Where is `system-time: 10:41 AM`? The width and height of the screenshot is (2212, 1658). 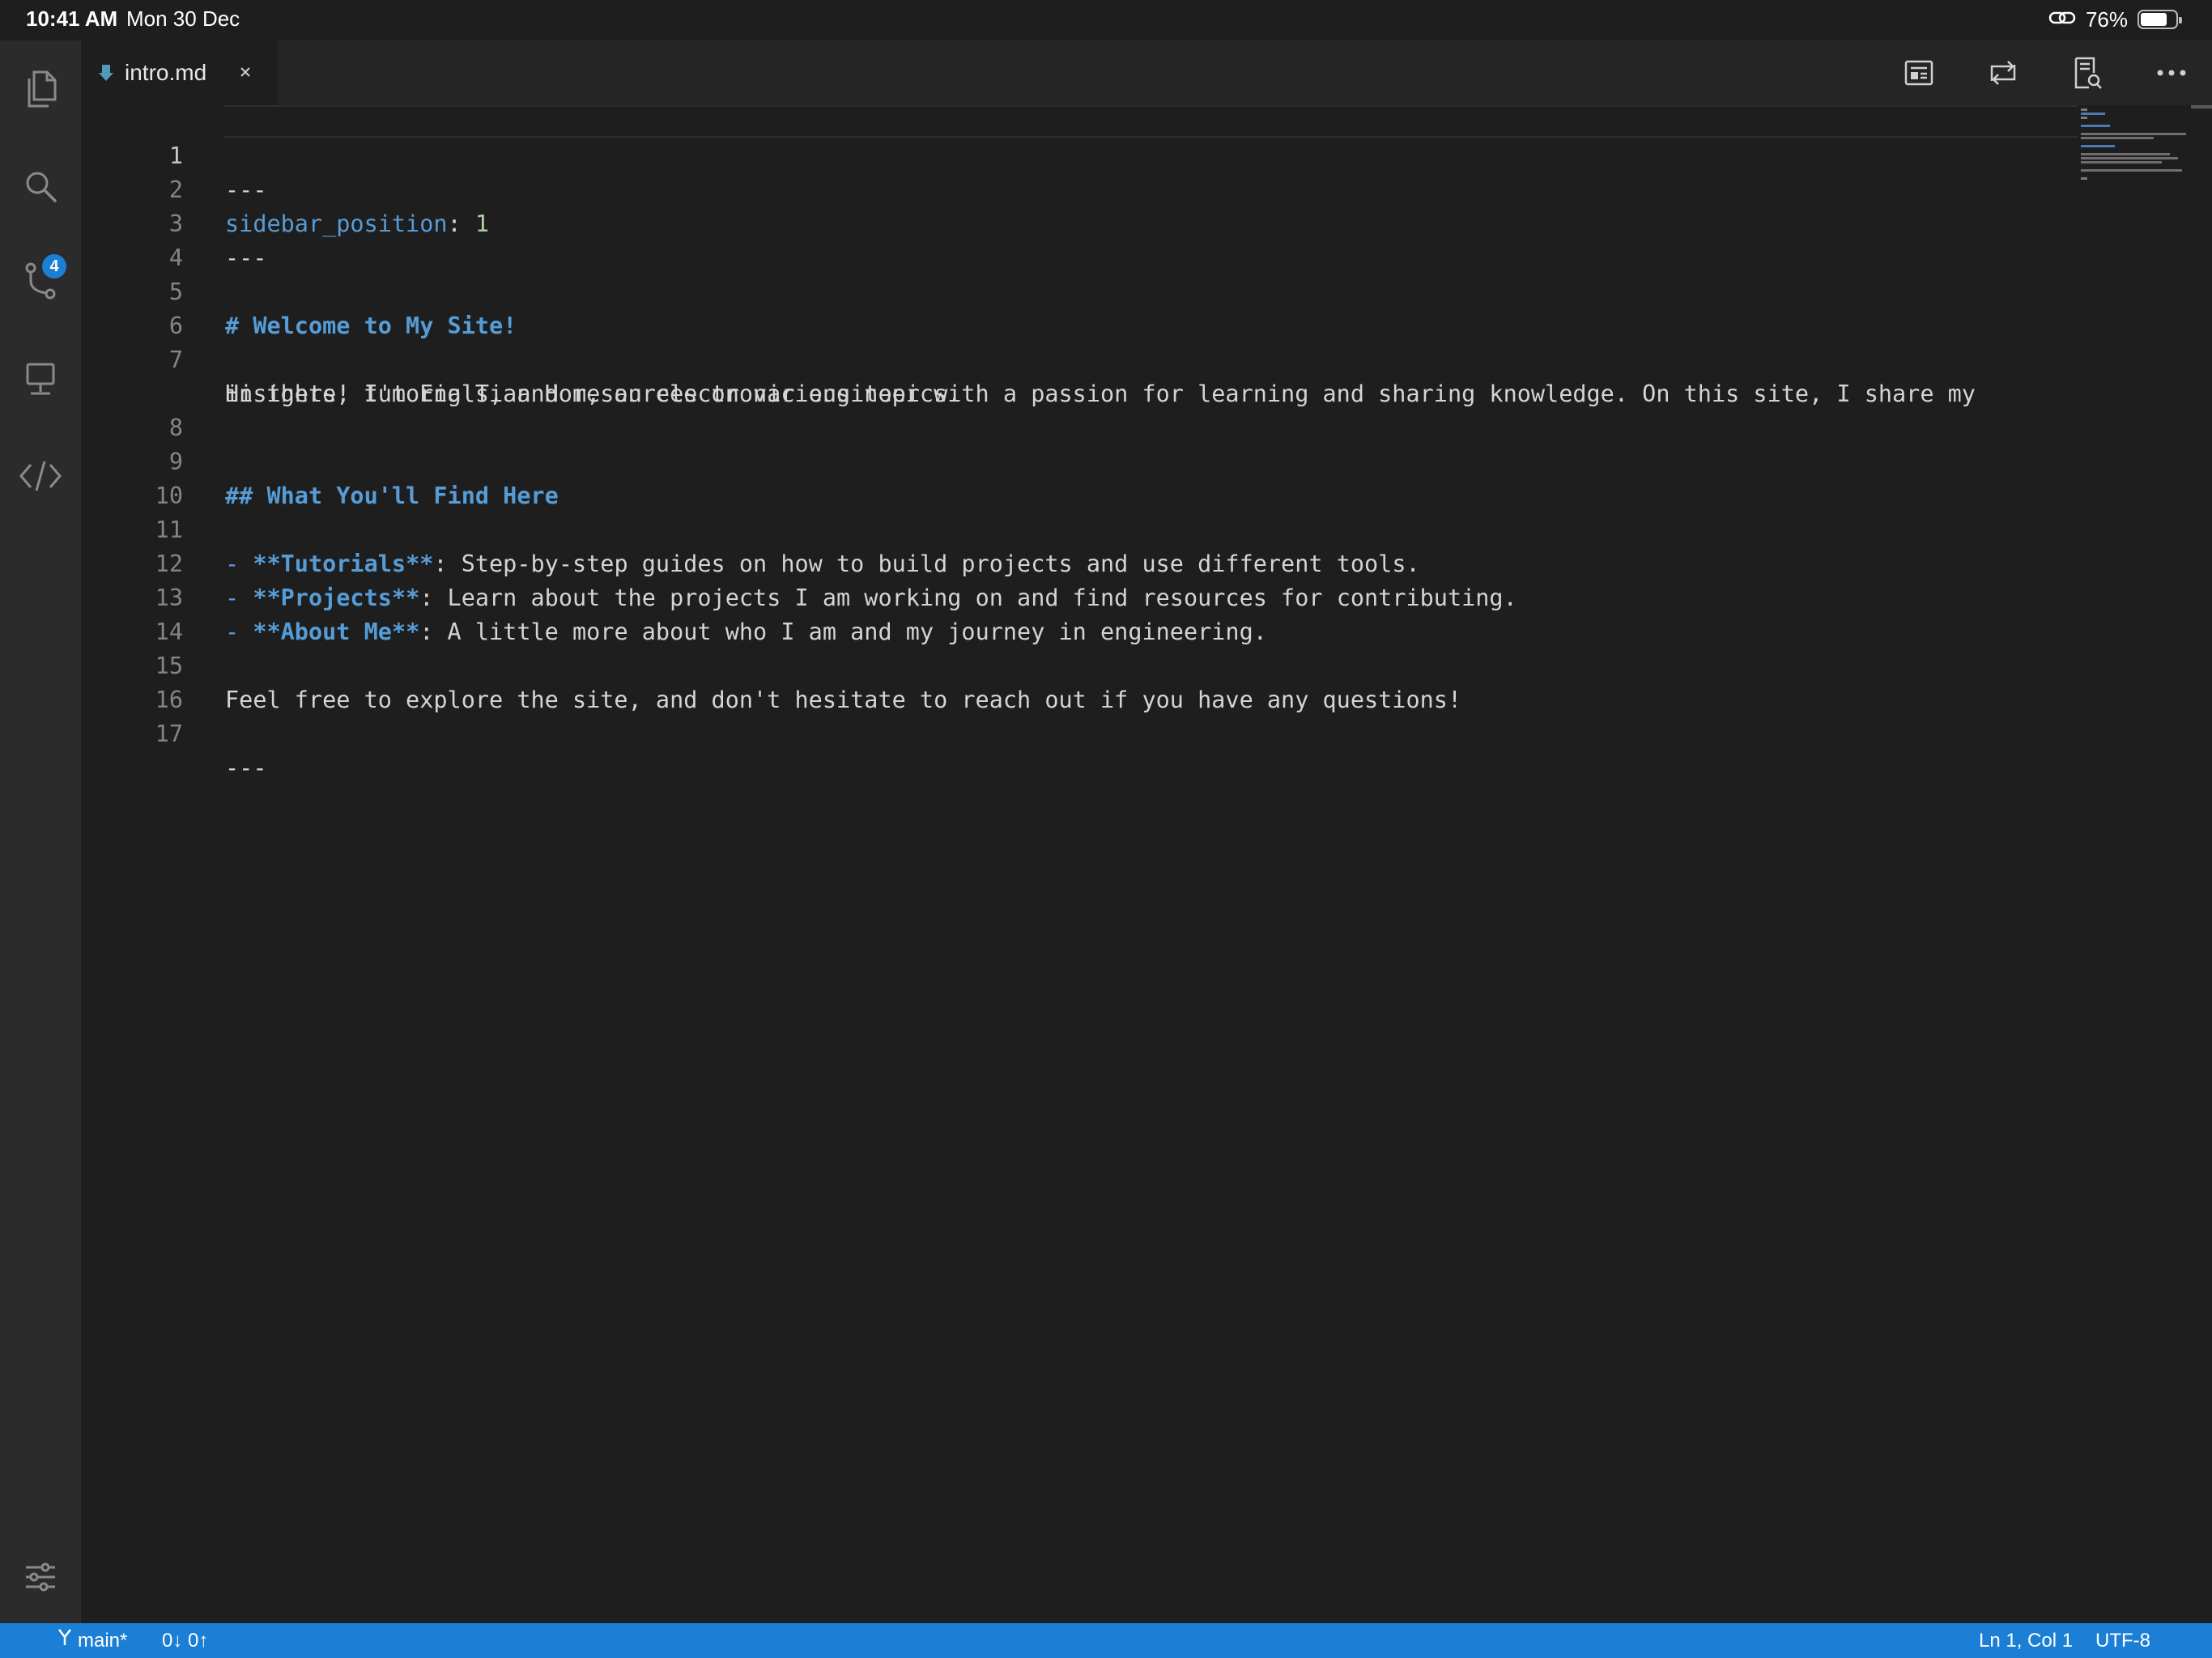 system-time: 10:41 AM is located at coordinates (72, 18).